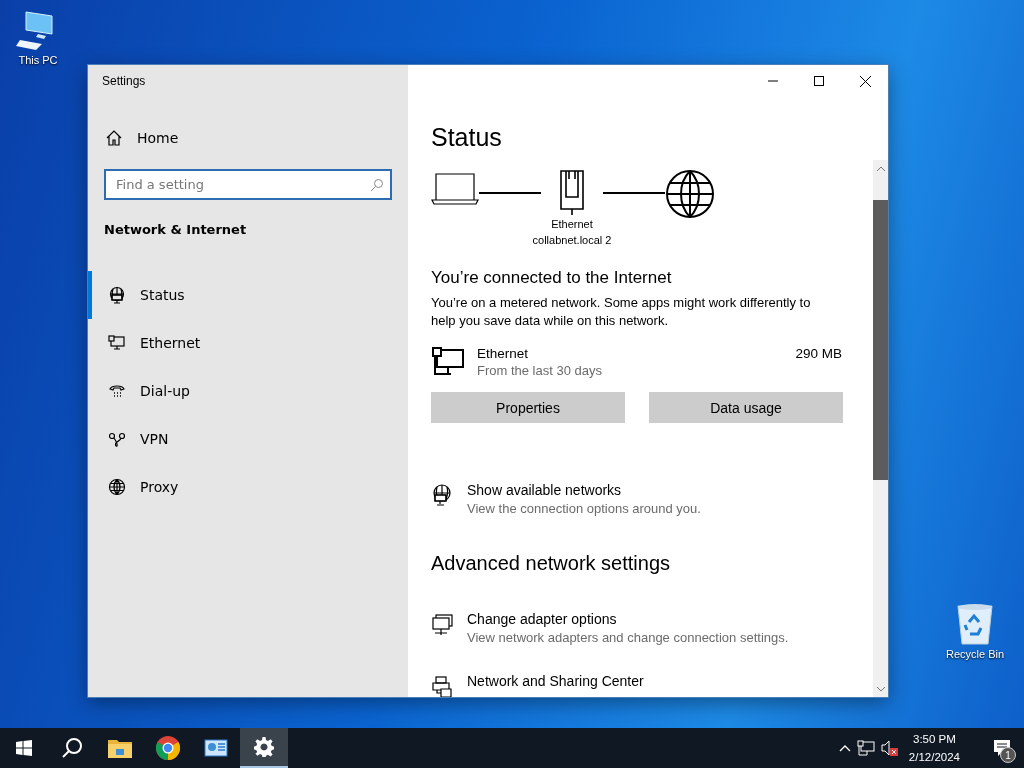 This screenshot has width=1024, height=768. I want to click on taskbar-button, so click(264, 748).